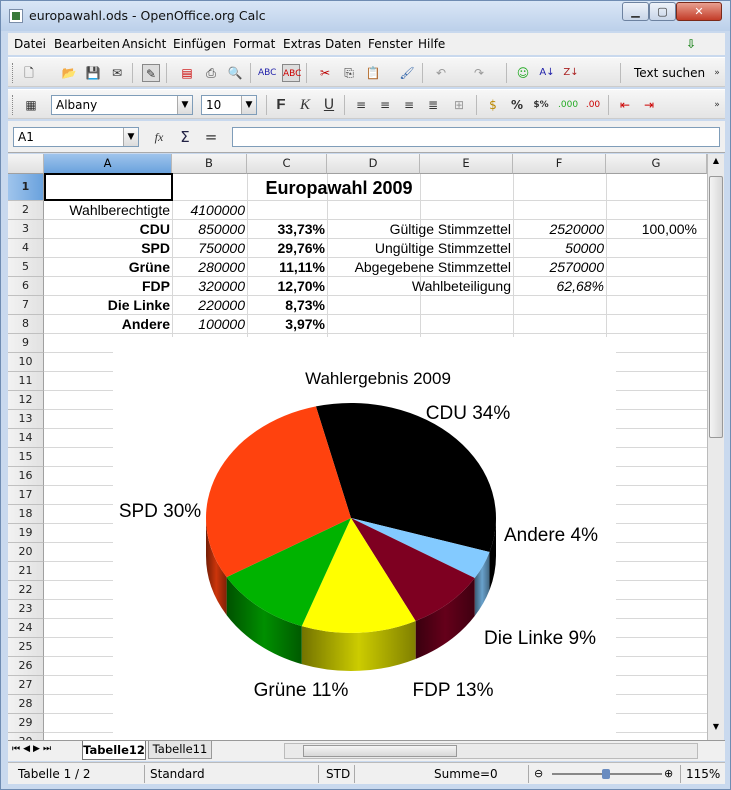 This screenshot has width=731, height=790. Describe the element at coordinates (209, 164) in the screenshot. I see `column-header: B` at that location.